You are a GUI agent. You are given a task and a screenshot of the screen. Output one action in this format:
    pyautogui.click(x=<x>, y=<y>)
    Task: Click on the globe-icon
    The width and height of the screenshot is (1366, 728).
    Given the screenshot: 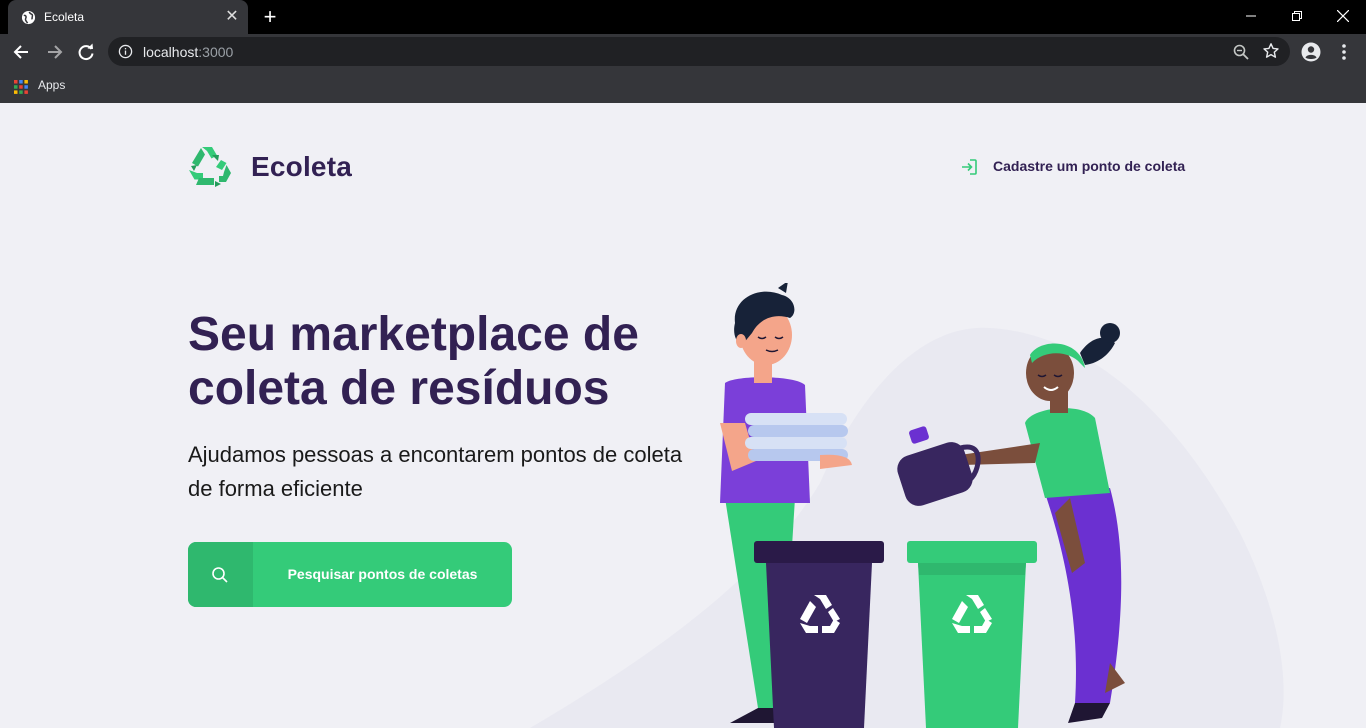 What is the action you would take?
    pyautogui.click(x=28, y=17)
    